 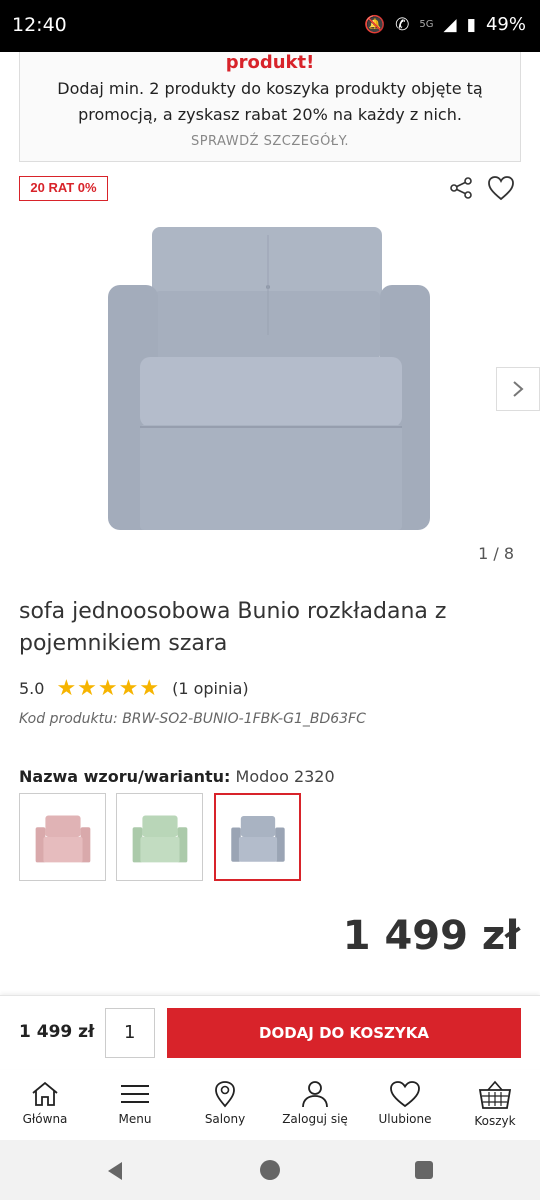 I want to click on nav-label: Menu, so click(x=135, y=1119).